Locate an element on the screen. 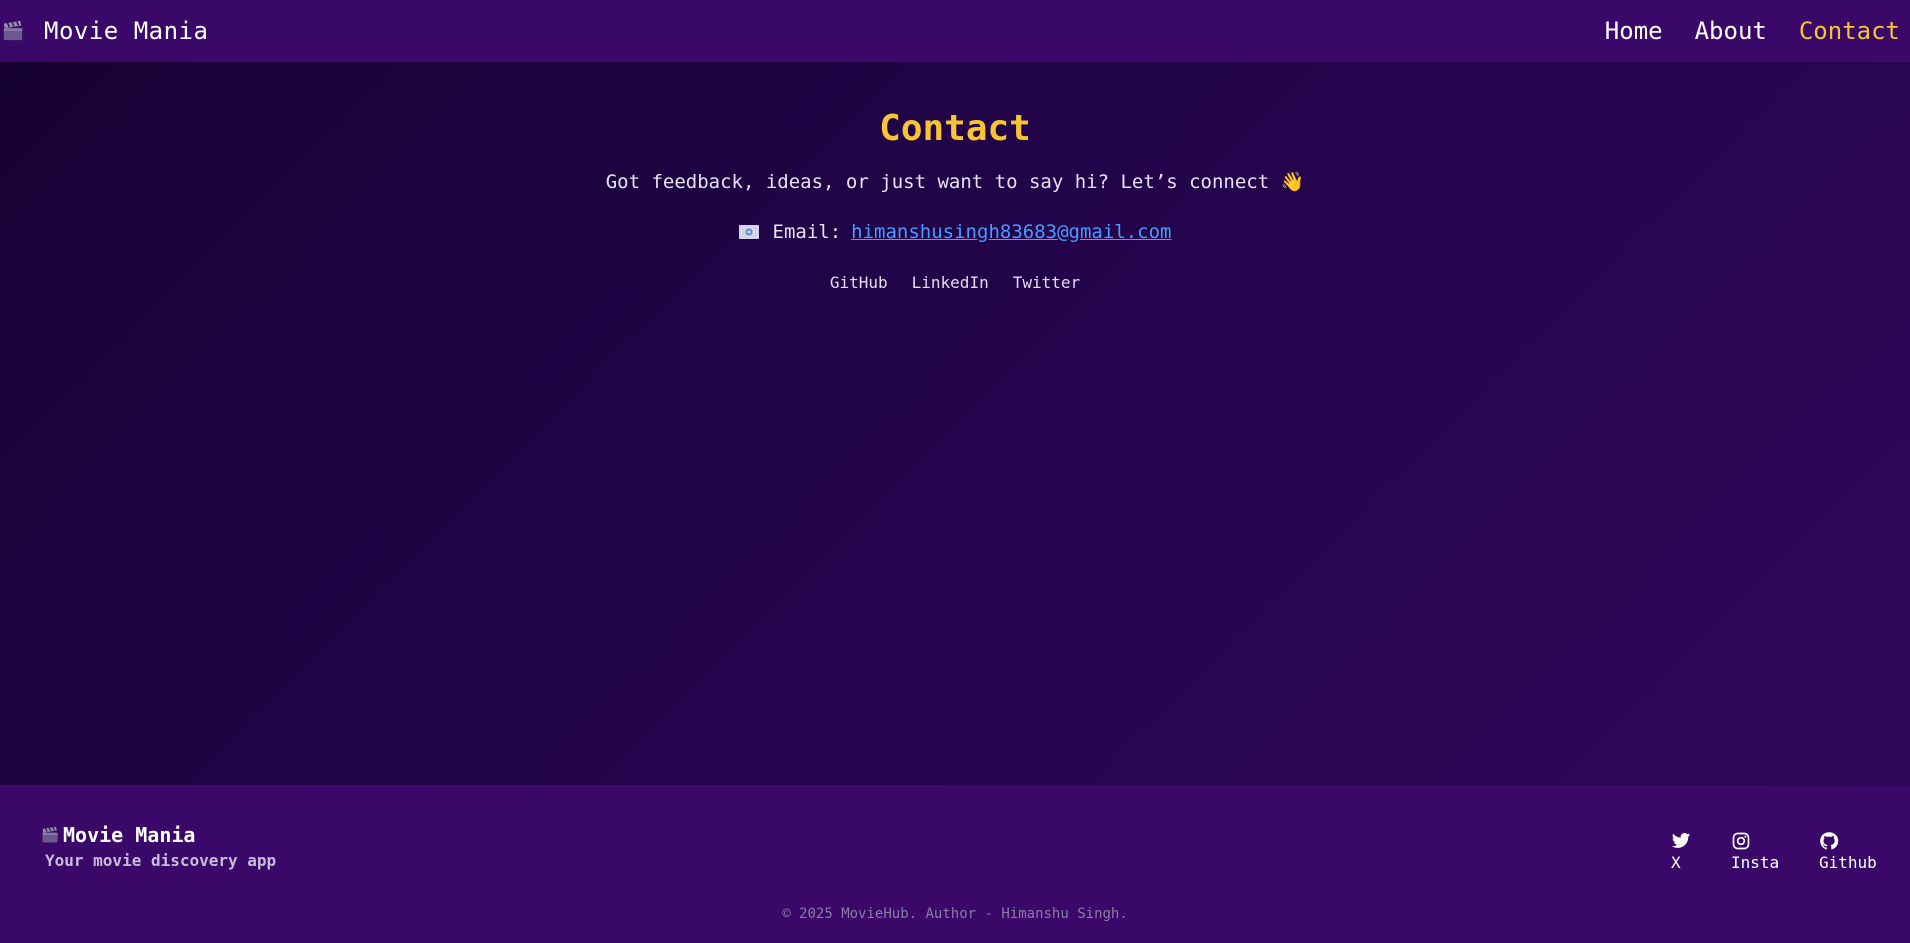 The width and height of the screenshot is (1910, 943). brand-title: Movie Mania is located at coordinates (126, 31).